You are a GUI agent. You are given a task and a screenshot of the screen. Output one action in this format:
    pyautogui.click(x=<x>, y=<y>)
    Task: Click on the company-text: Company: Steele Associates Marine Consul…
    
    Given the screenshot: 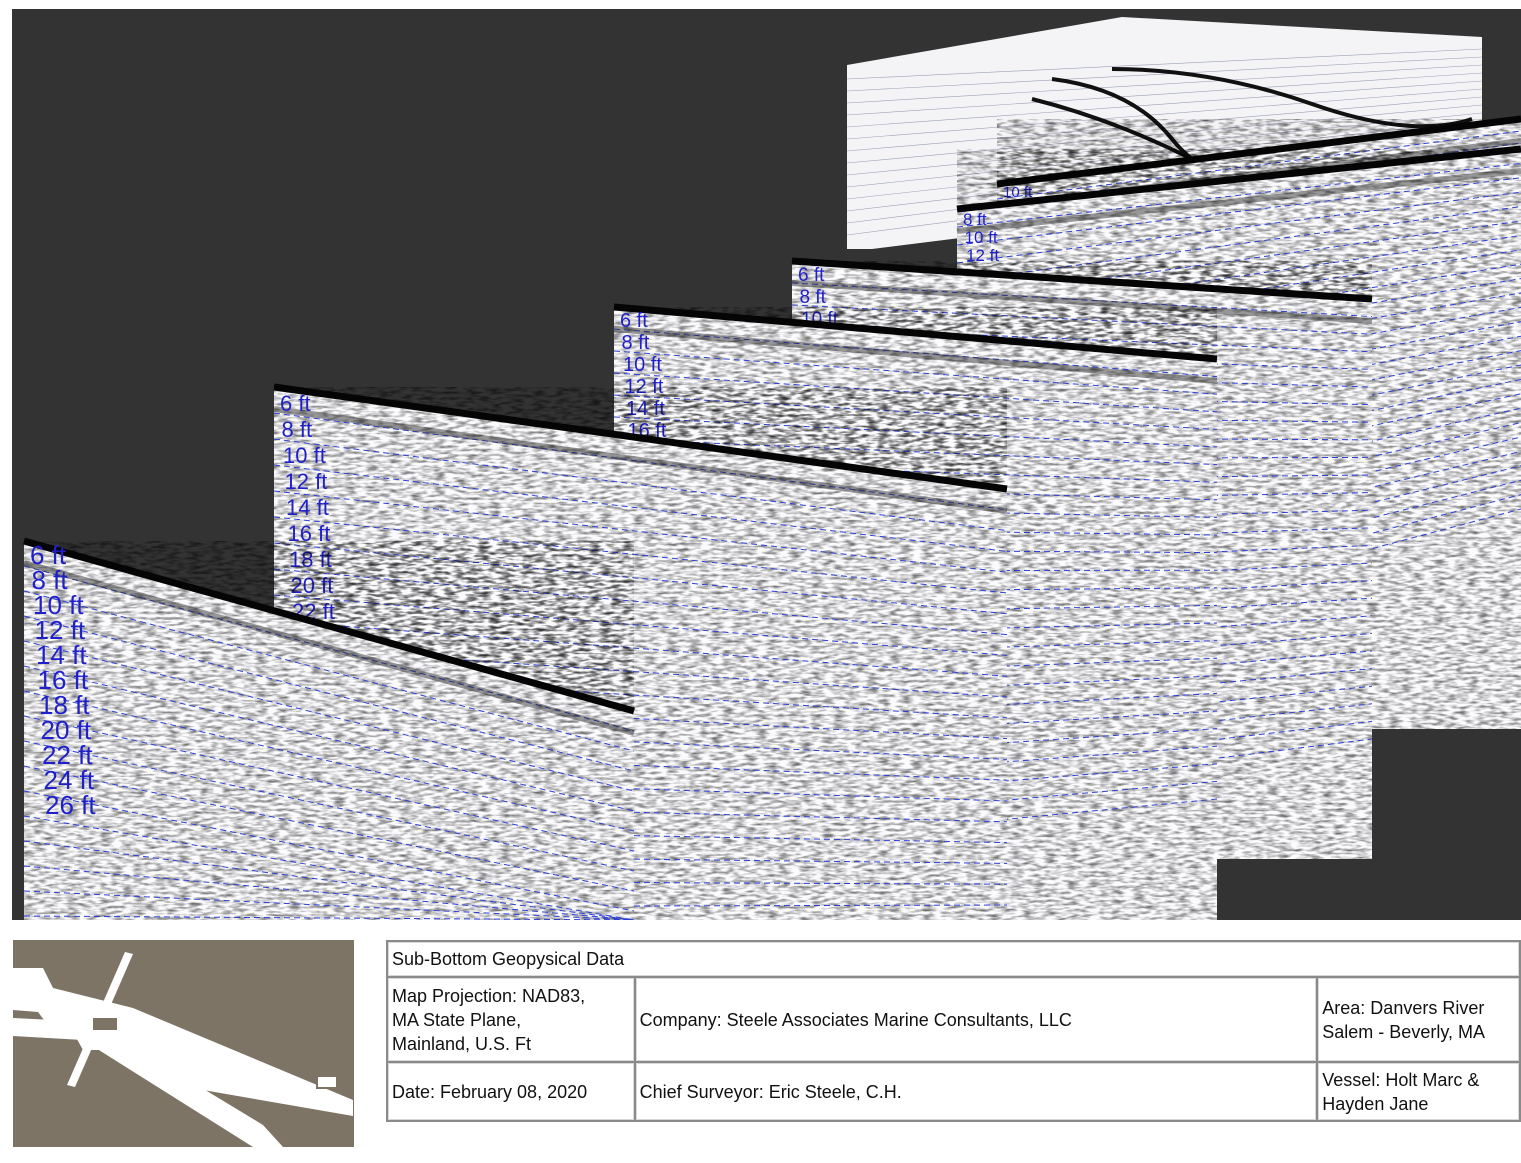 What is the action you would take?
    pyautogui.click(x=855, y=1019)
    